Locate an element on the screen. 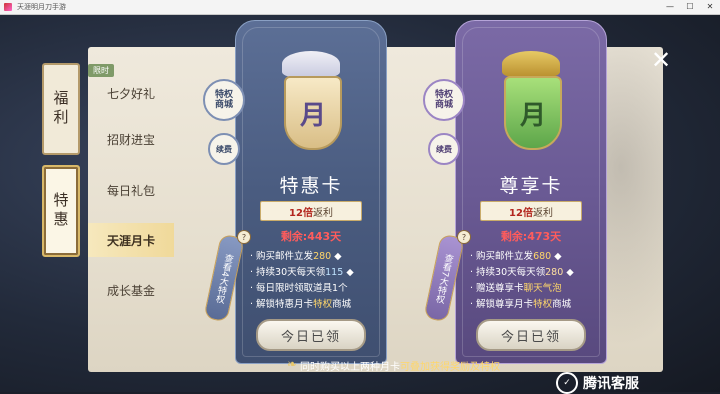 The height and width of the screenshot is (394, 720). benefit-highlight: 聊天气泡 is located at coordinates (542, 288).